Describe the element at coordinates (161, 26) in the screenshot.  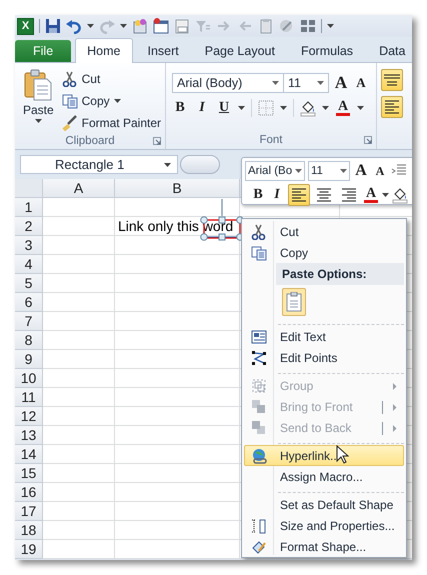
I see `form-icon` at that location.